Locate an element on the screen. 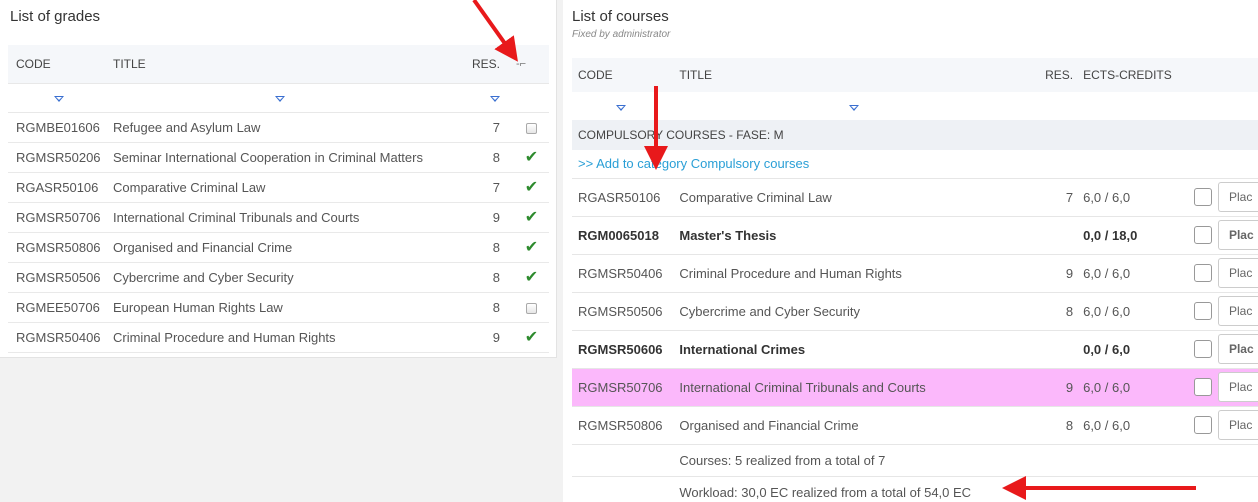 This screenshot has height=502, width=1258. annotation-arrow-sort is located at coordinates (495, 31).